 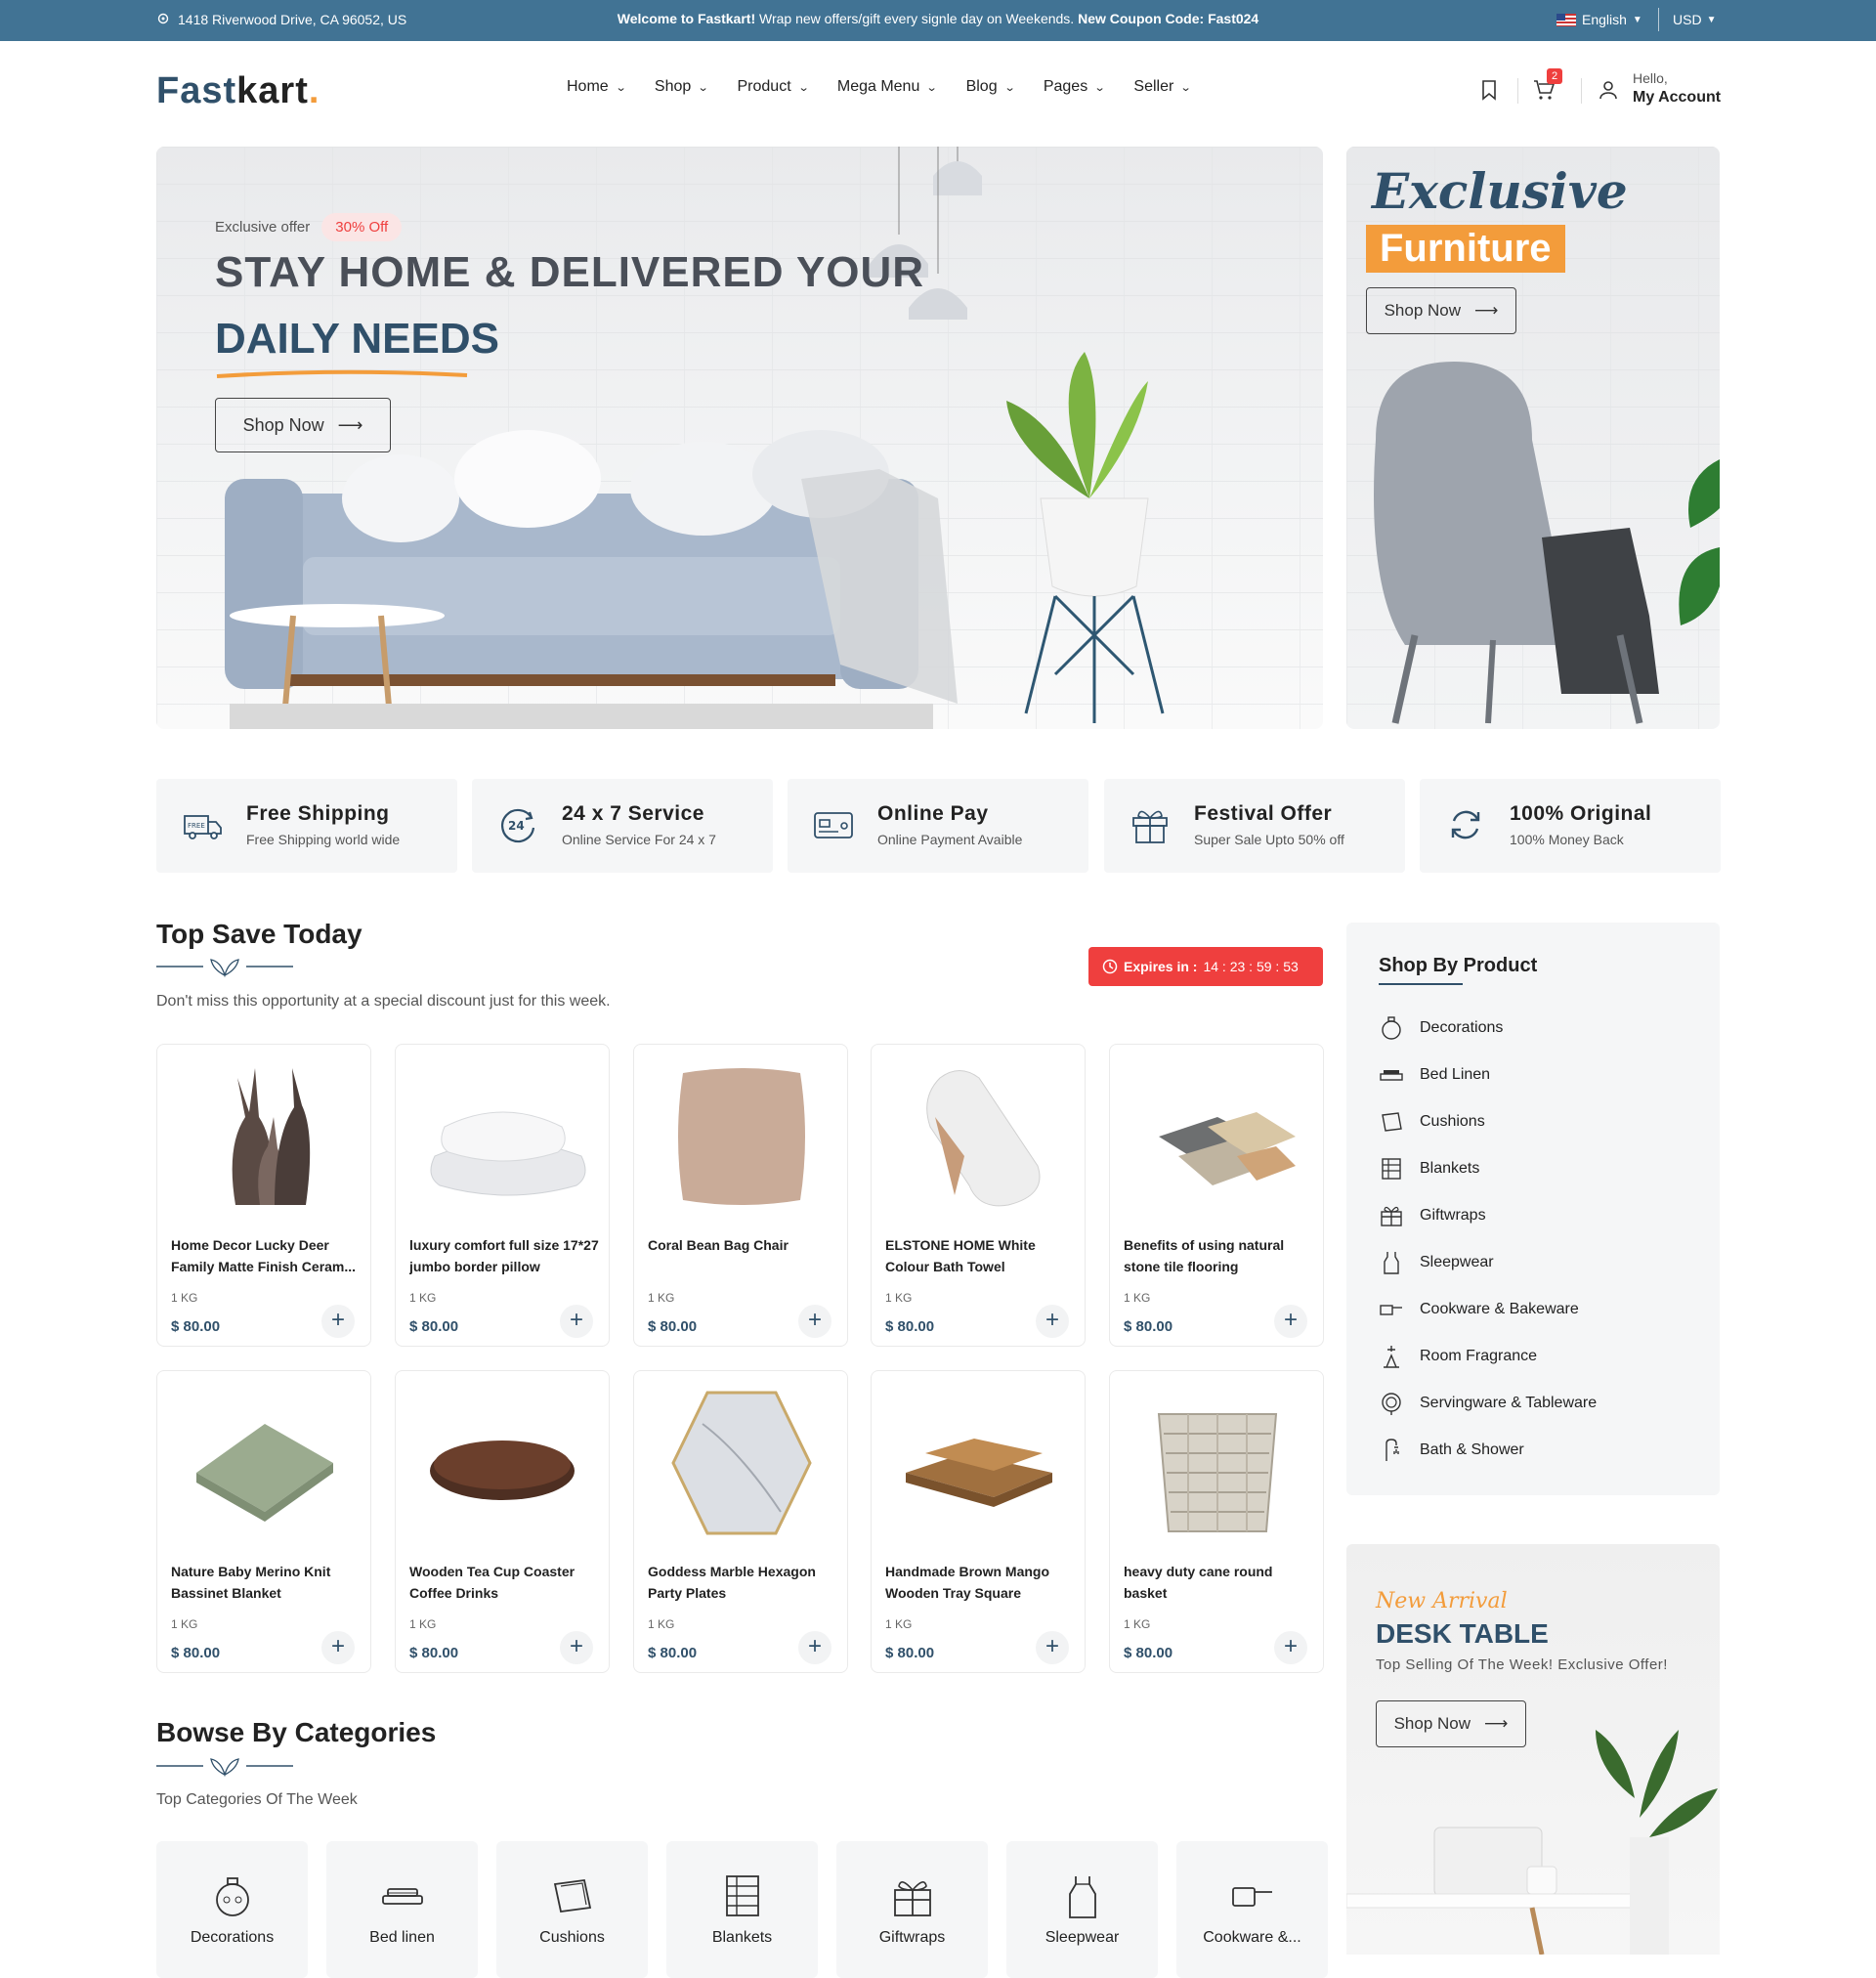 I want to click on nav-product: Product ⌄, so click(x=773, y=87).